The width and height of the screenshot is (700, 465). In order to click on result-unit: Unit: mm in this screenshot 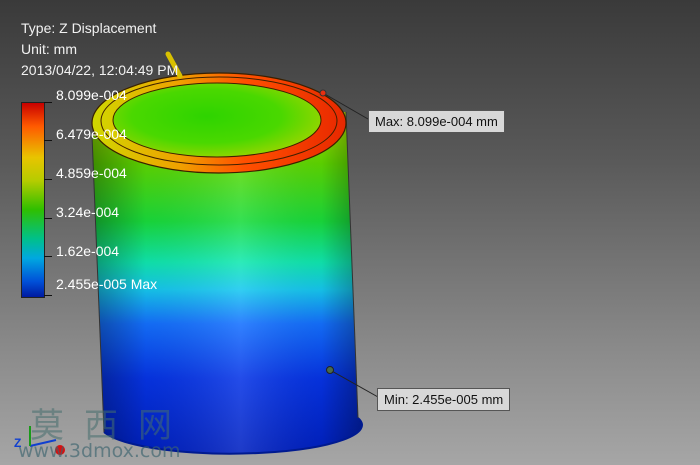, I will do `click(49, 49)`.